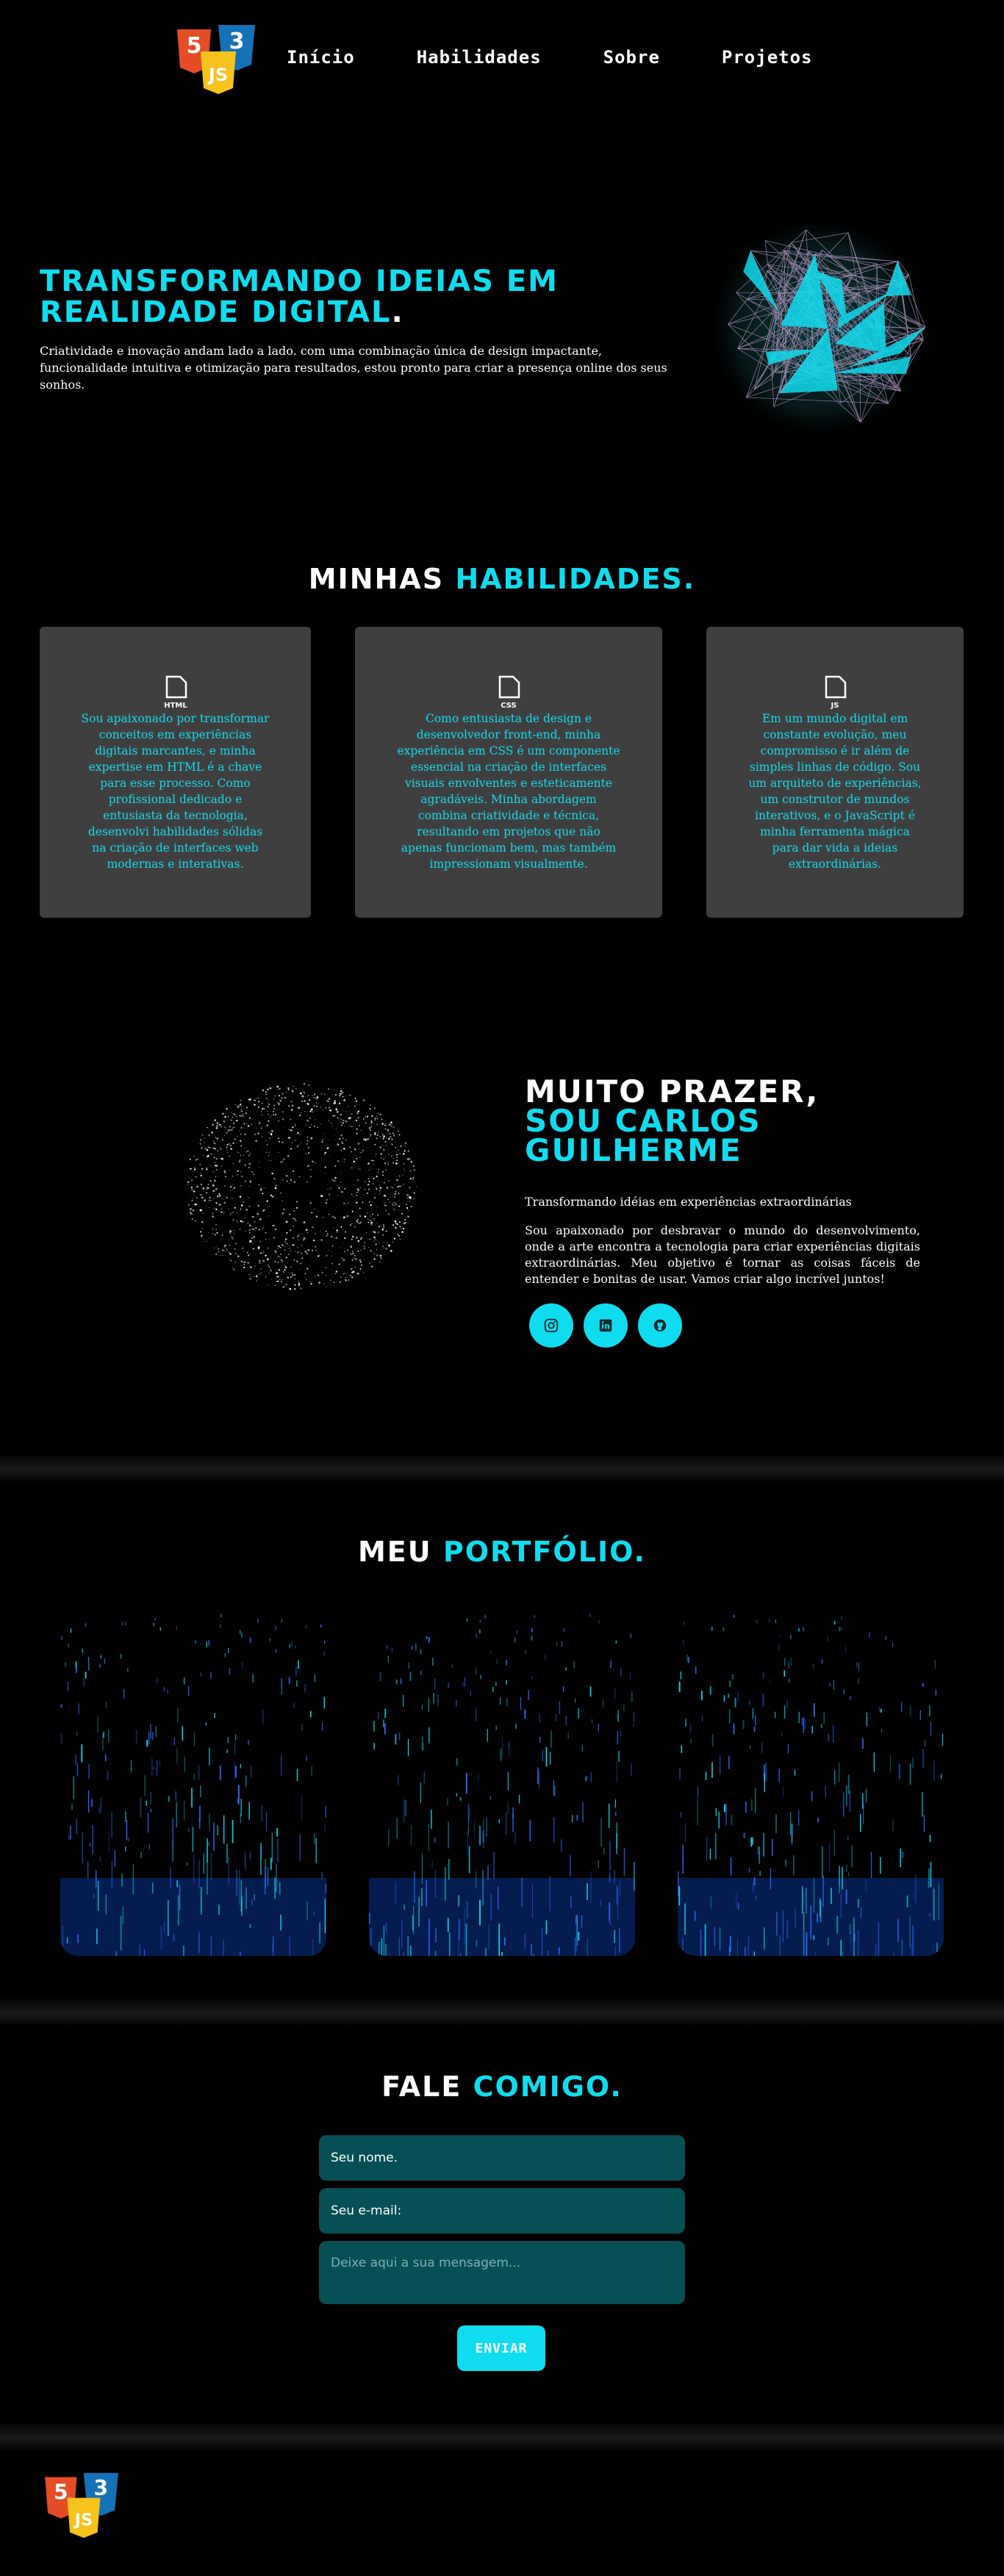 This screenshot has height=2576, width=1004. Describe the element at coordinates (216, 312) in the screenshot. I see `hero-title-line2: REALIDADE DIGITAL` at that location.